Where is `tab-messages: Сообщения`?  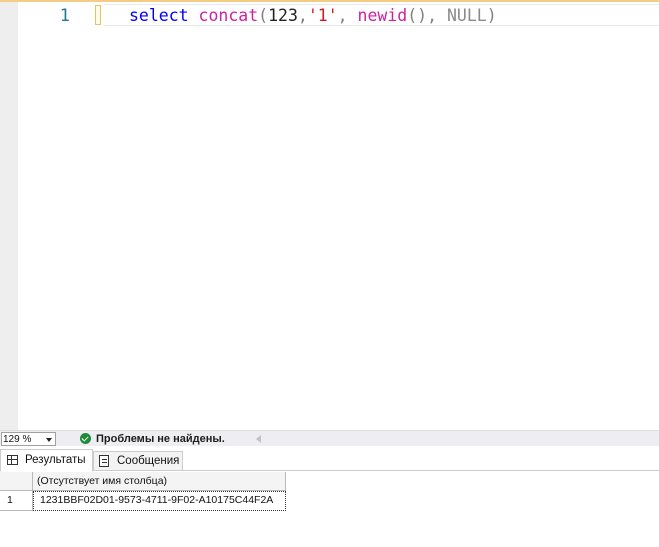
tab-messages: Сообщения is located at coordinates (138, 461).